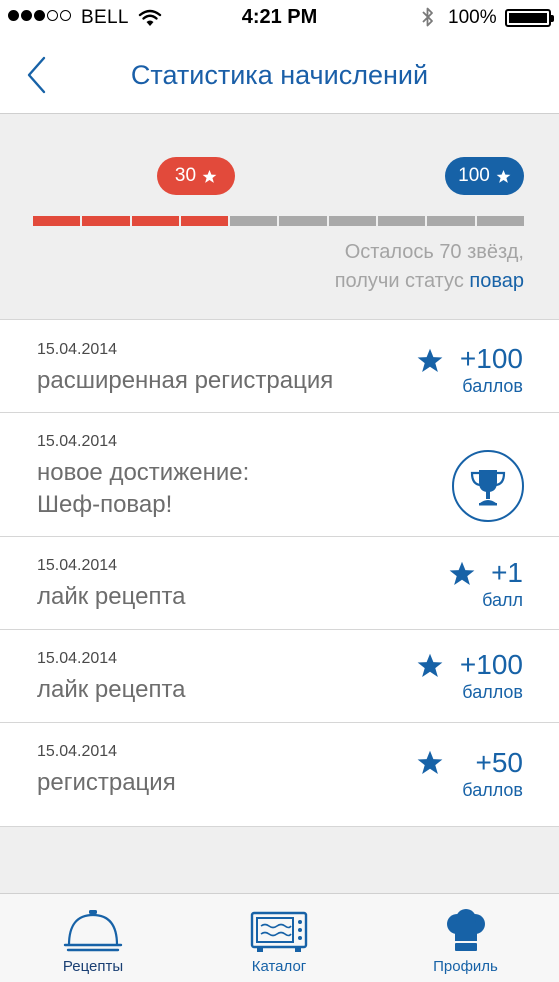  Describe the element at coordinates (105, 504) in the screenshot. I see `entry-title-line: Шеф-повар!` at that location.